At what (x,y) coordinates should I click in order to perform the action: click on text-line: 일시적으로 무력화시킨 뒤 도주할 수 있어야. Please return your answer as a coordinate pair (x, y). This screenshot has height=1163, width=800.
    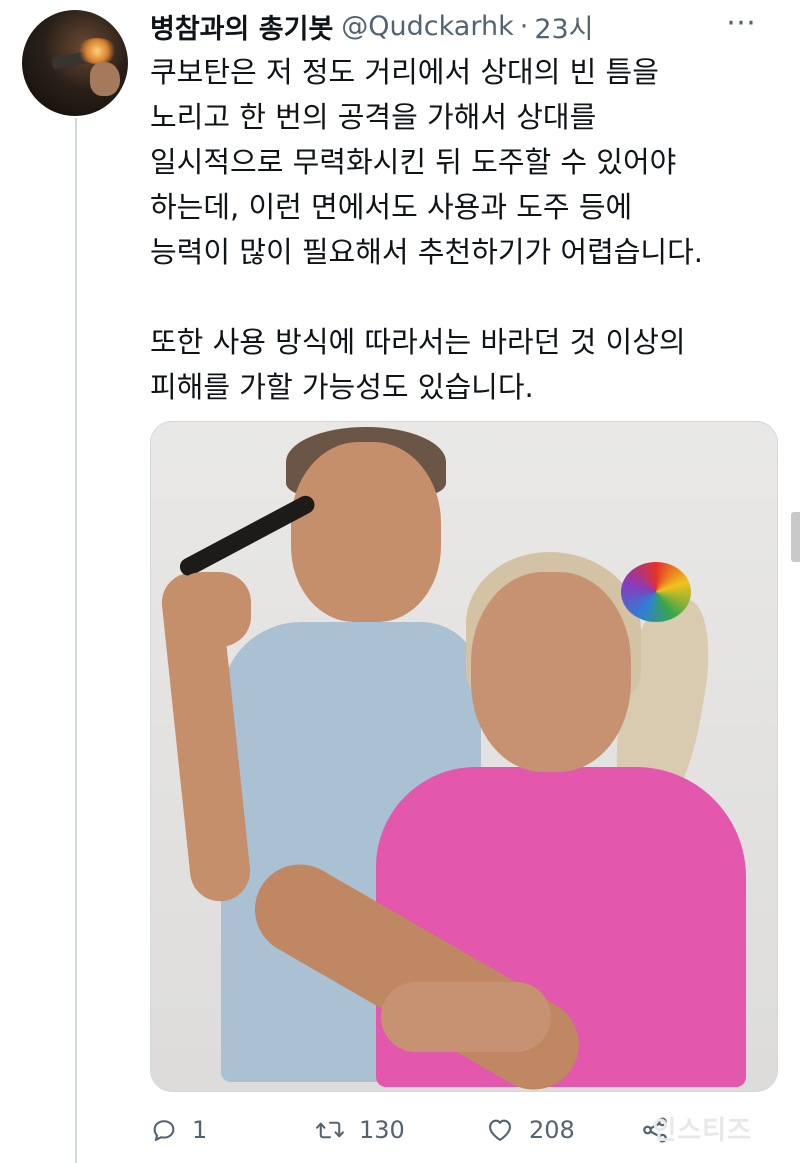
    Looking at the image, I should click on (413, 162).